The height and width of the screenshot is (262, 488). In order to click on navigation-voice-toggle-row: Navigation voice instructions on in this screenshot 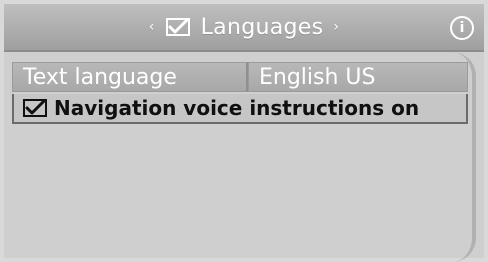, I will do `click(240, 109)`.